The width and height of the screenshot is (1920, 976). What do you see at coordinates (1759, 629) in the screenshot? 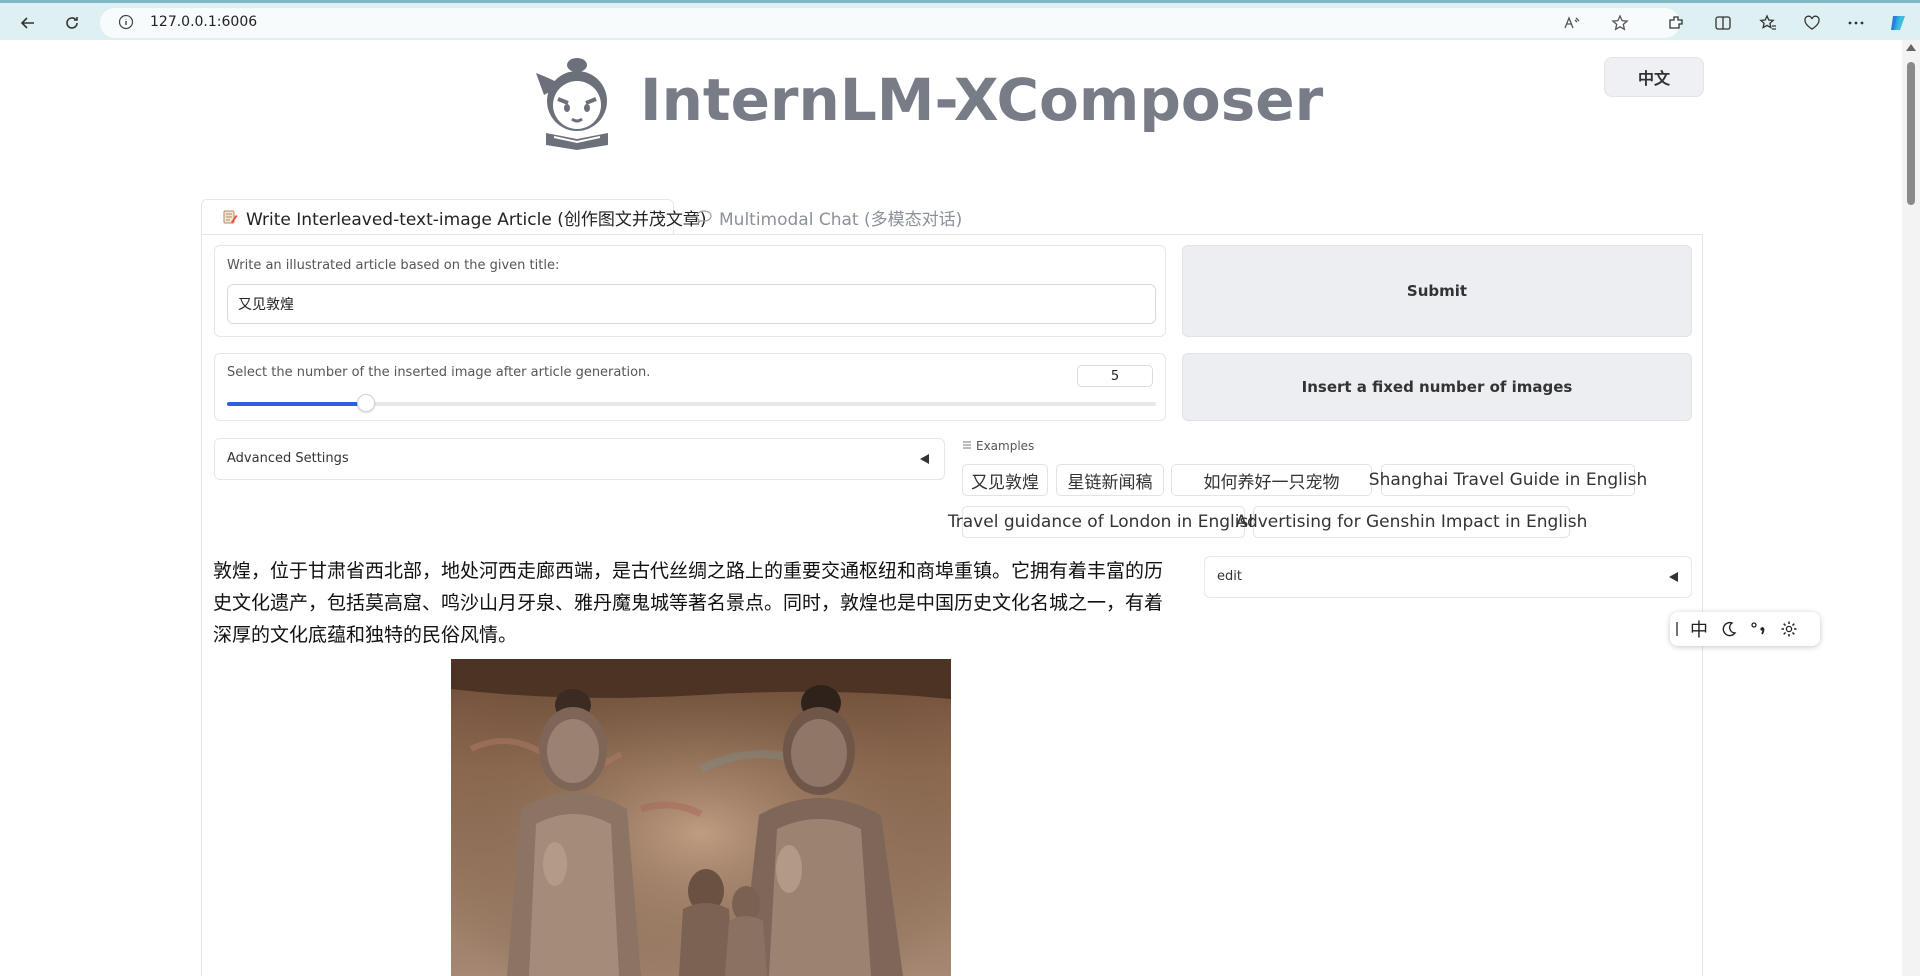
I see `punctuation-icon` at bounding box center [1759, 629].